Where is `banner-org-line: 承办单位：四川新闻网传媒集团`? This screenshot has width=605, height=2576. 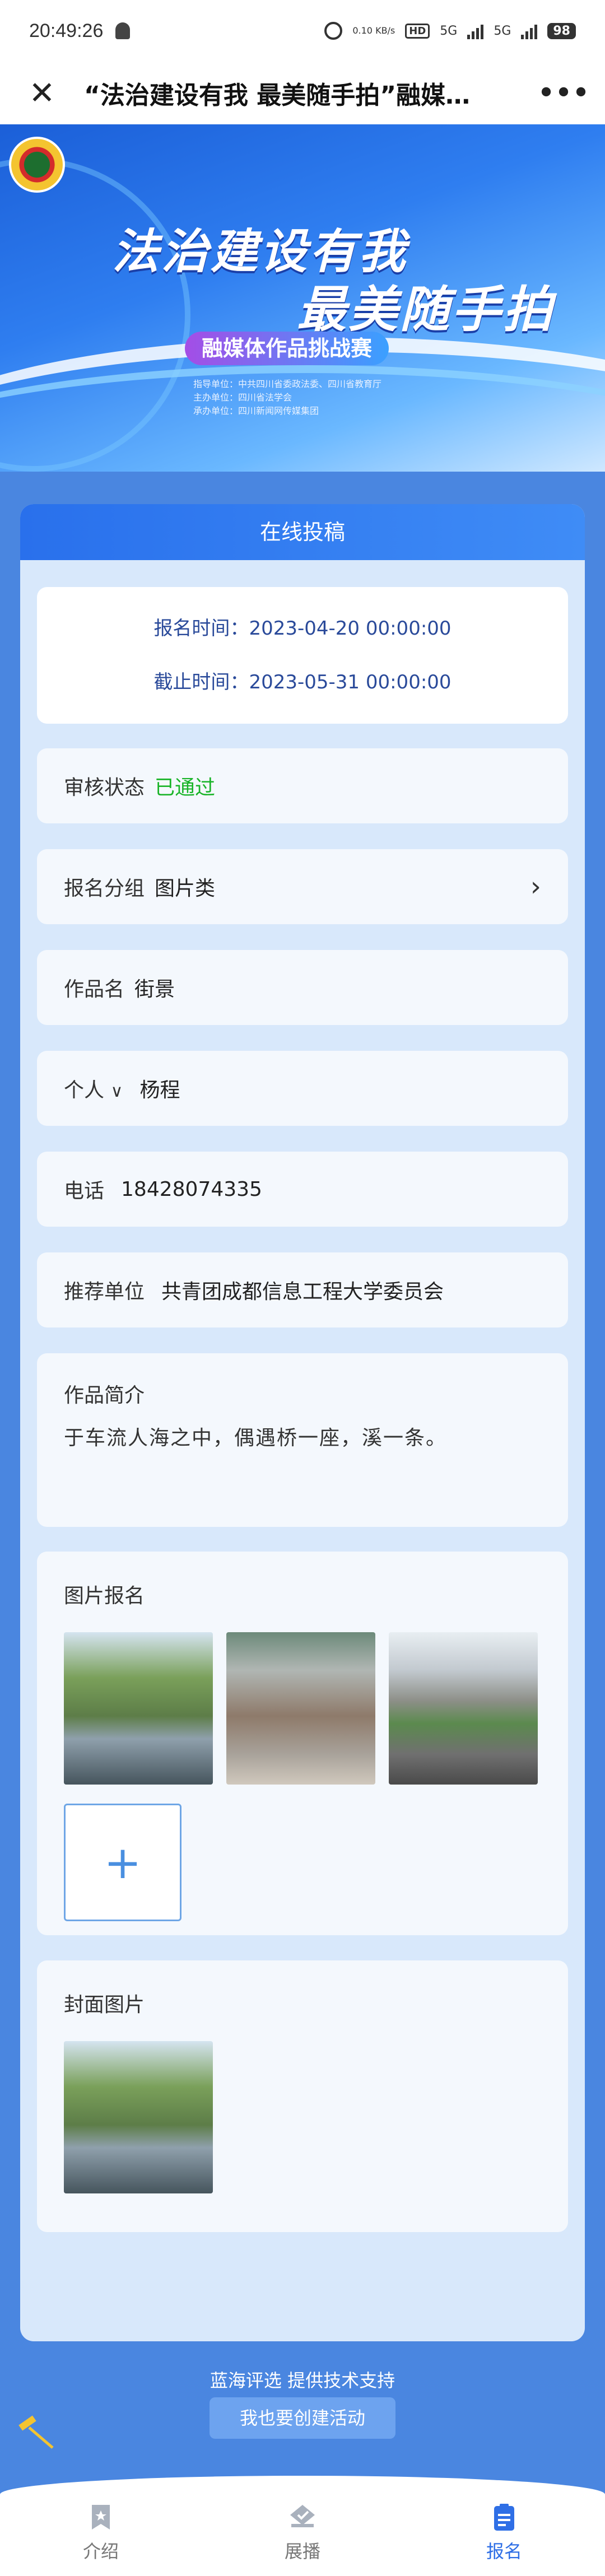 banner-org-line: 承办单位：四川新闻网传媒集团 is located at coordinates (256, 411).